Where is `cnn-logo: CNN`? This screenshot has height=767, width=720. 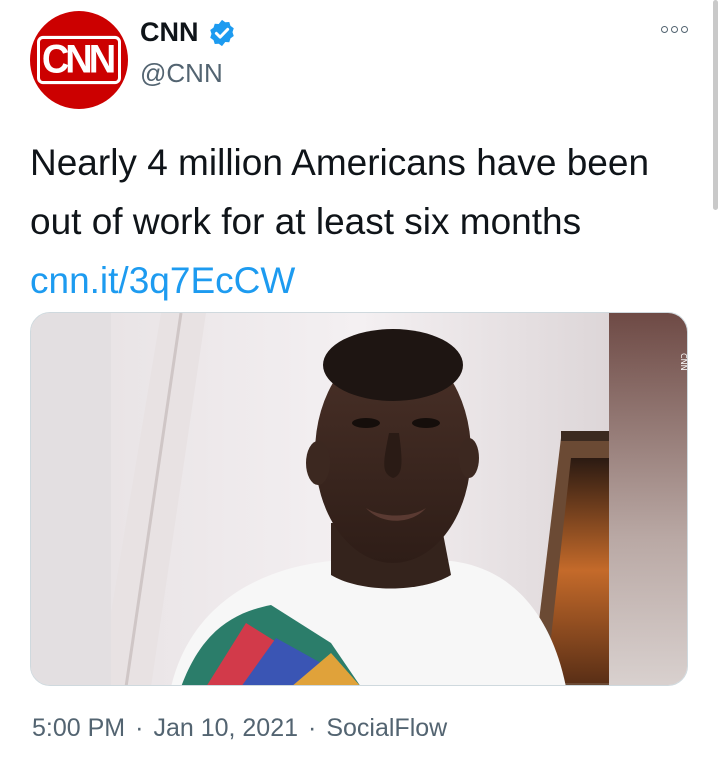 cnn-logo: CNN is located at coordinates (79, 60).